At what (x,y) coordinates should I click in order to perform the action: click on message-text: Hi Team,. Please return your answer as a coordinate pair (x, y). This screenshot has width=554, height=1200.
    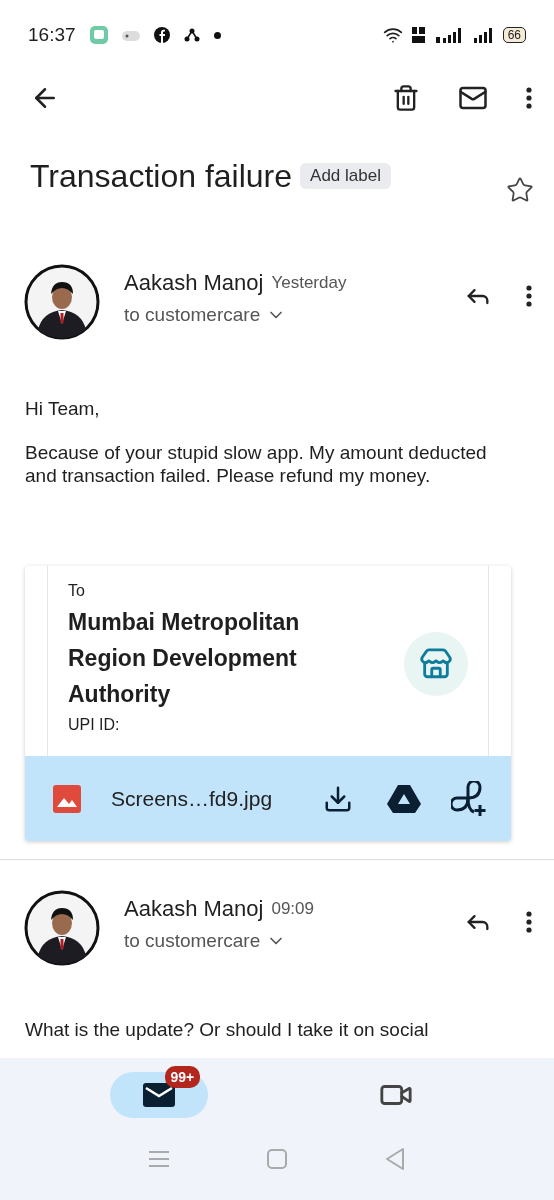
    Looking at the image, I should click on (63, 408).